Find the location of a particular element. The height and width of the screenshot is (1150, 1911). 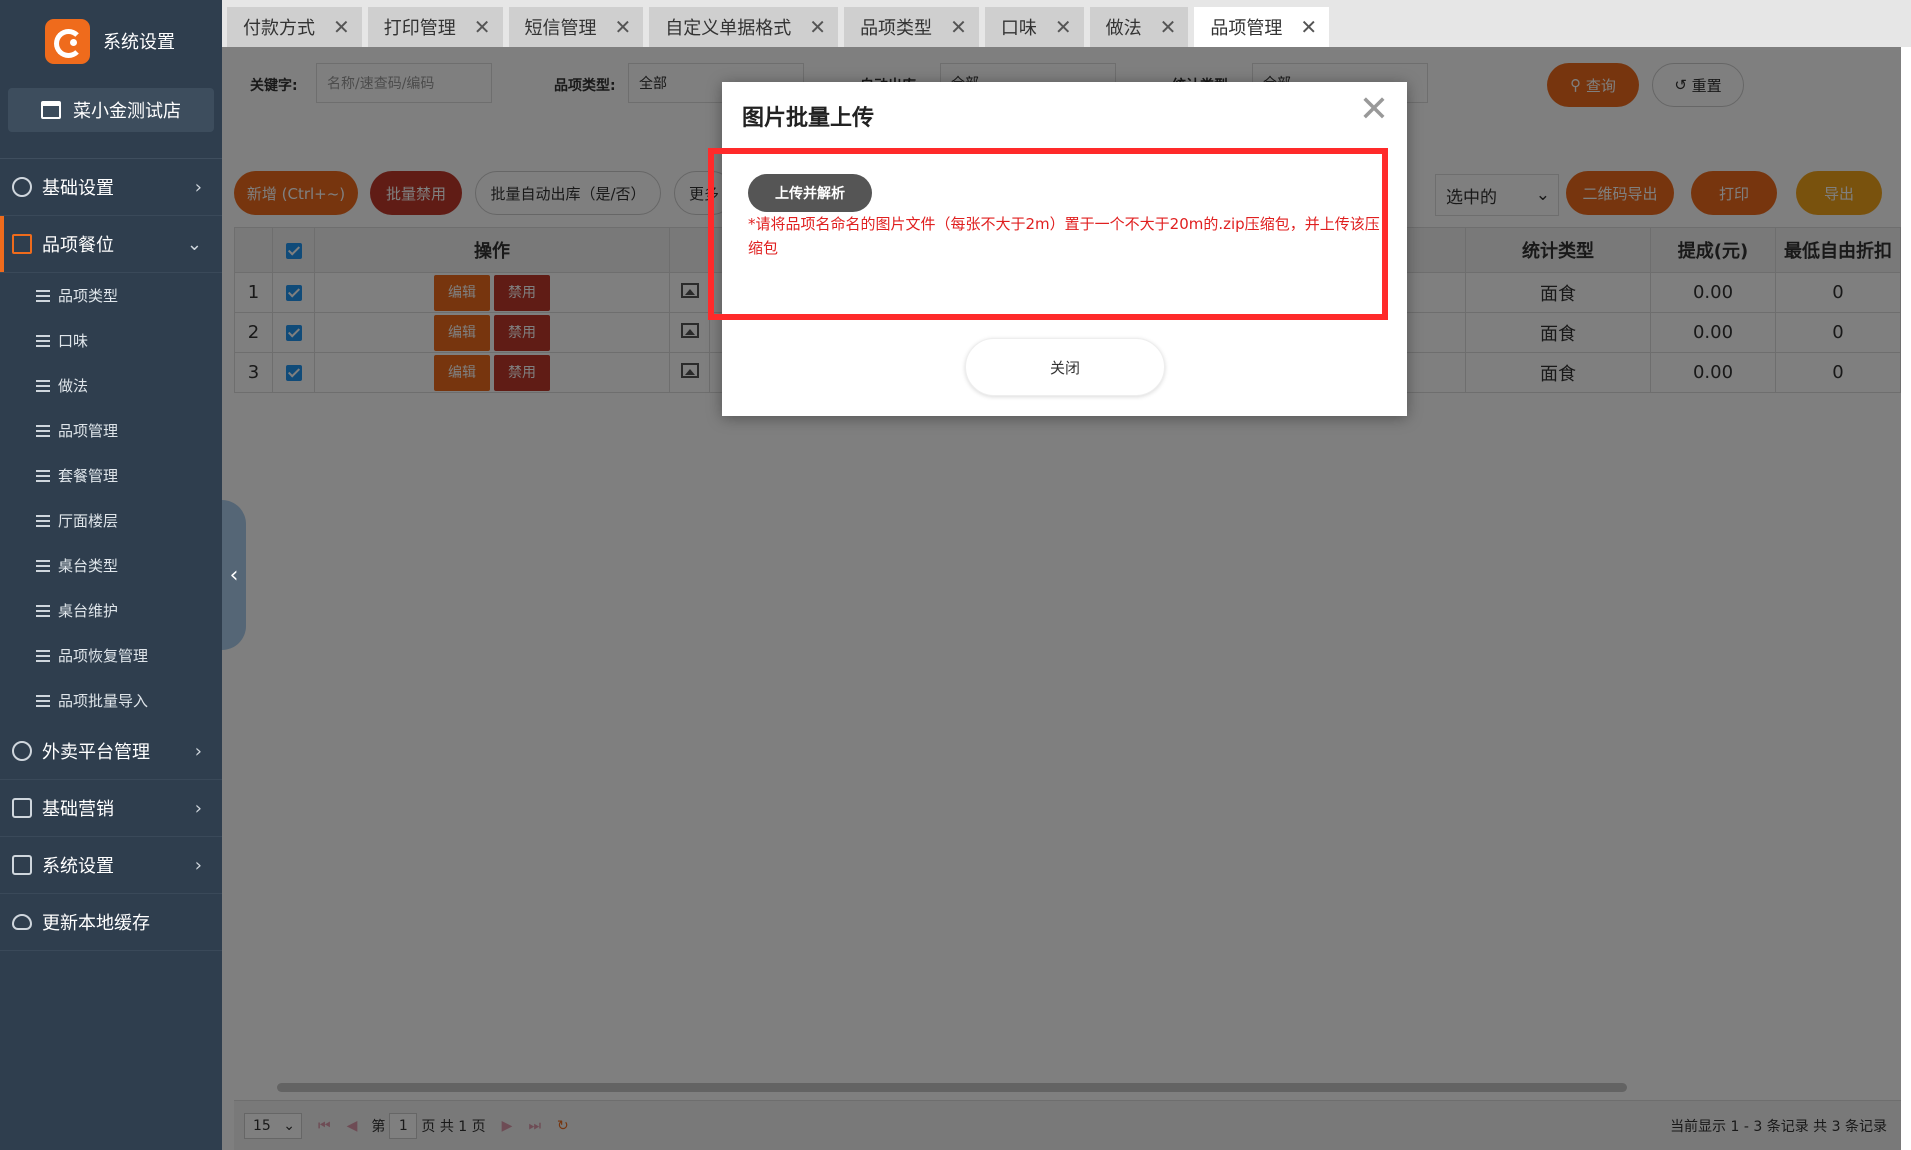

logo-icon is located at coordinates (67, 41).